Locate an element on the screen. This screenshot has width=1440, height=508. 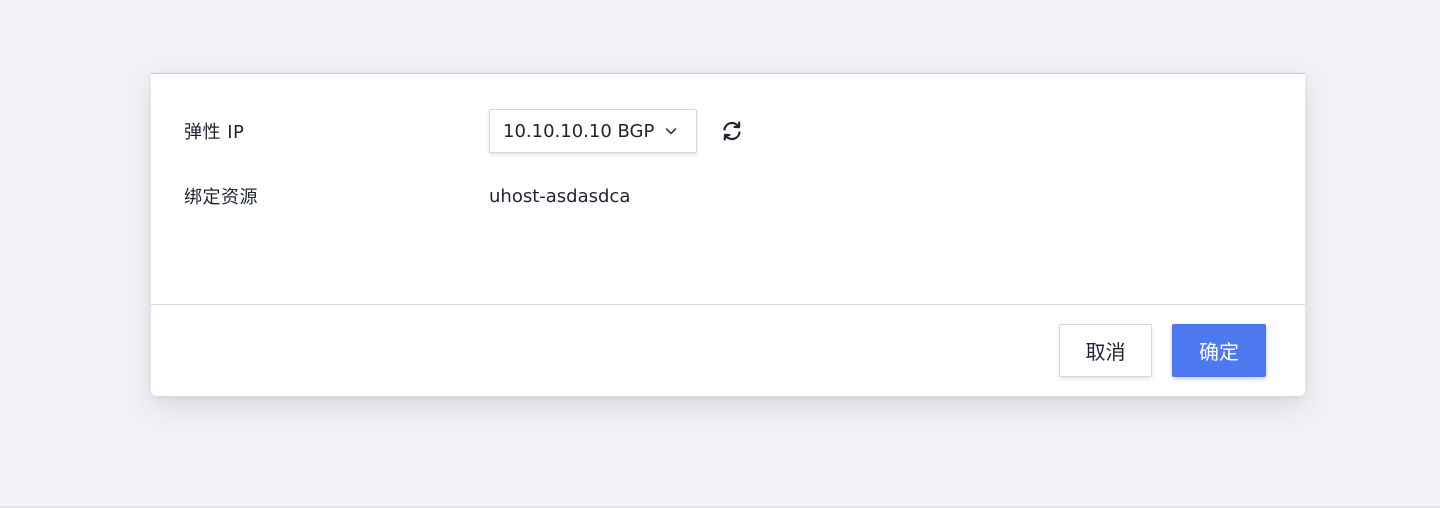
resource-value-area: uhost-asdasdca is located at coordinates (559, 196).